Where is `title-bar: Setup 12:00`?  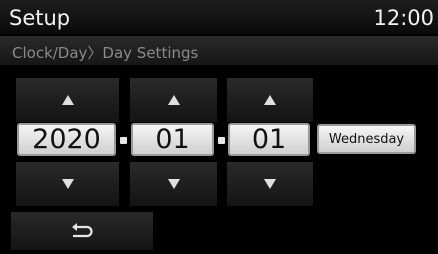 title-bar: Setup 12:00 is located at coordinates (219, 17).